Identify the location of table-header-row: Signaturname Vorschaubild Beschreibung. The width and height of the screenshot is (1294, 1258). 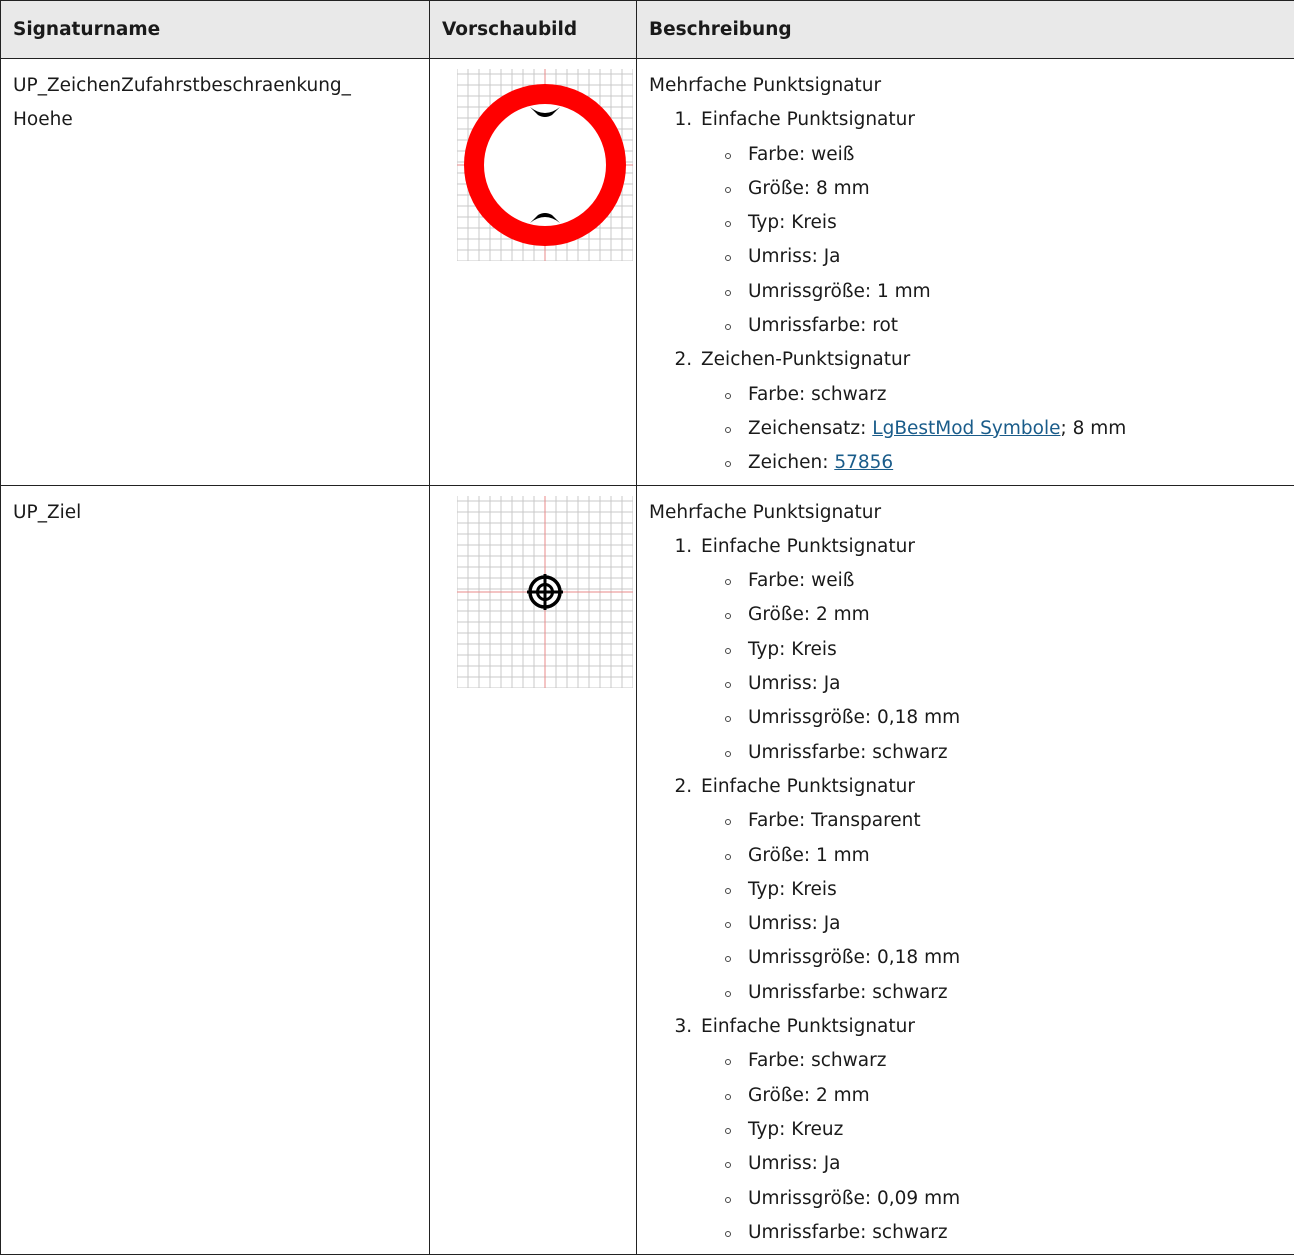
(647, 29).